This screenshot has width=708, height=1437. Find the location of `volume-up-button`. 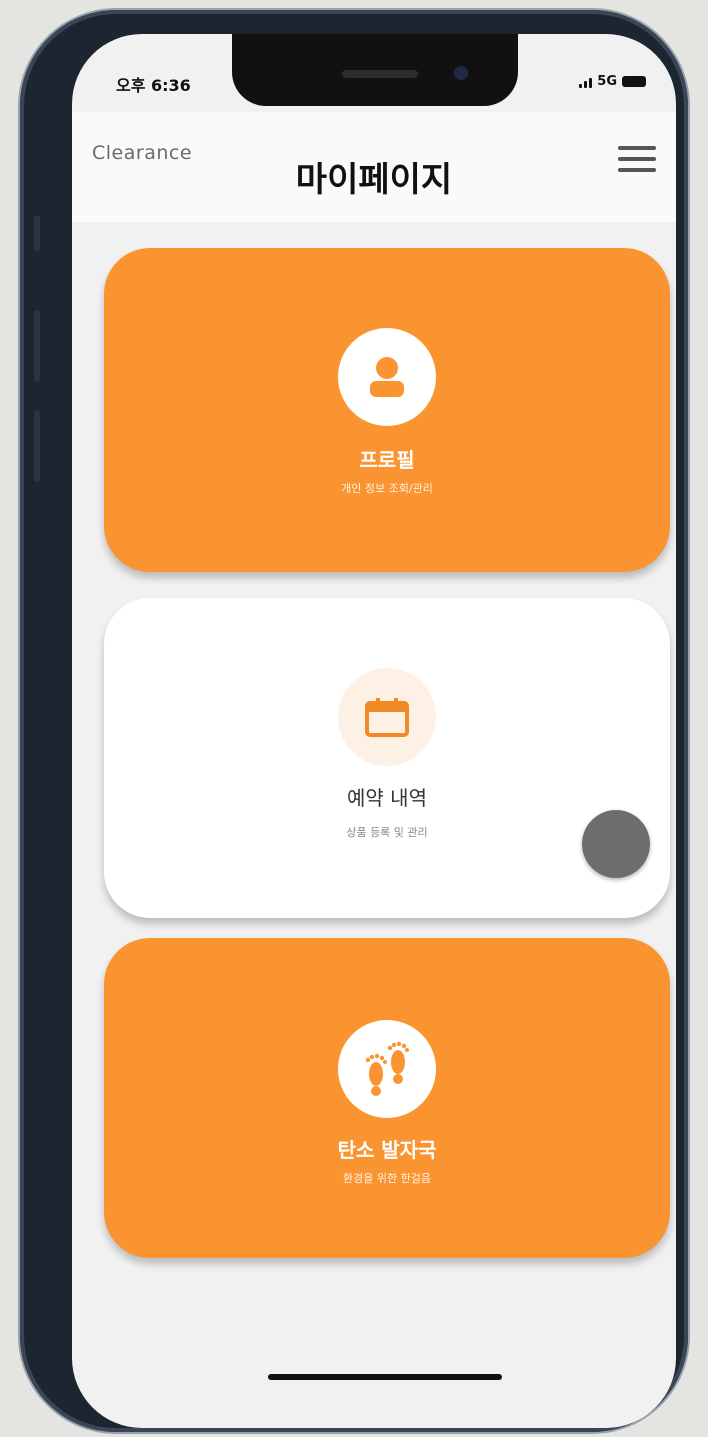

volume-up-button is located at coordinates (37, 346).